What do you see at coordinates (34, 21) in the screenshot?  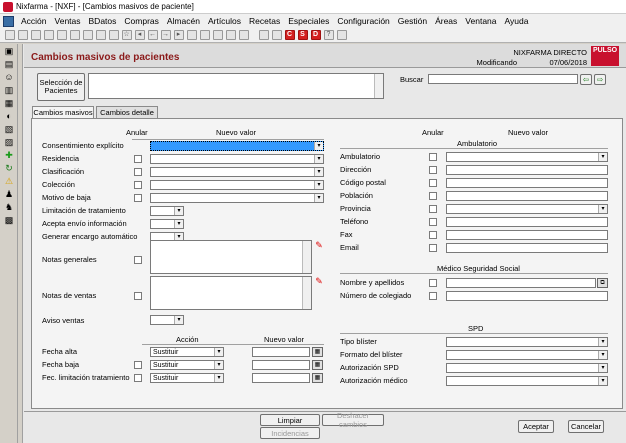 I see `menu-accion: Acción` at bounding box center [34, 21].